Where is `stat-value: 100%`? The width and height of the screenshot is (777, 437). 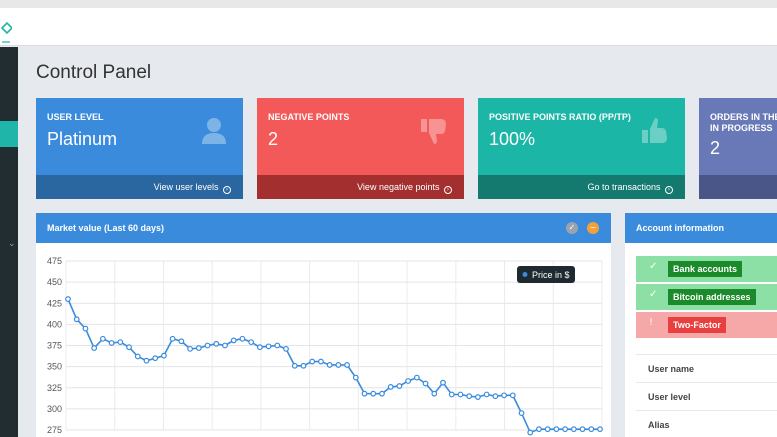
stat-value: 100% is located at coordinates (512, 139).